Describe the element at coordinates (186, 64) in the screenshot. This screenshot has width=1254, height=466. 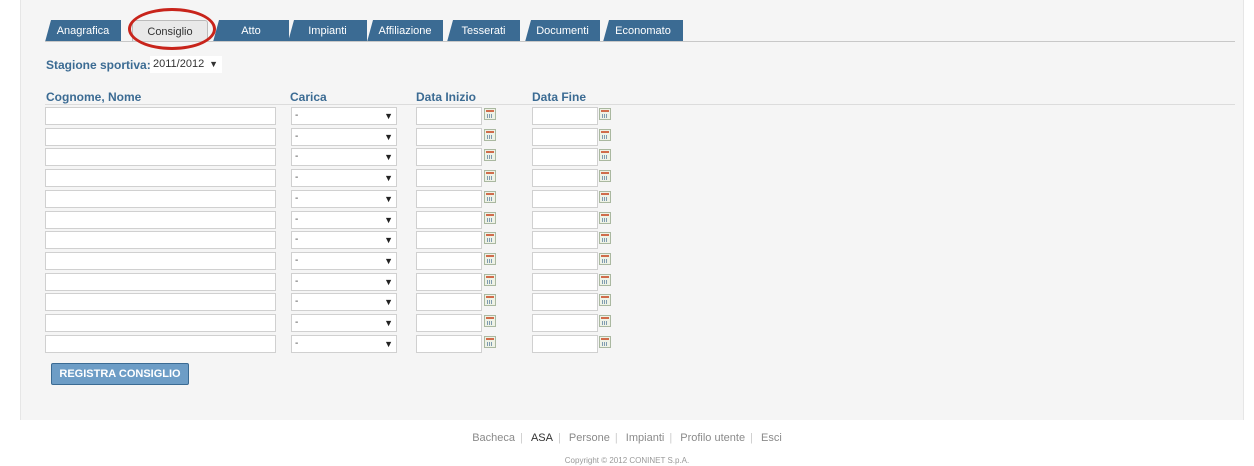
I see `season-select: 2011/2012 ▼` at that location.